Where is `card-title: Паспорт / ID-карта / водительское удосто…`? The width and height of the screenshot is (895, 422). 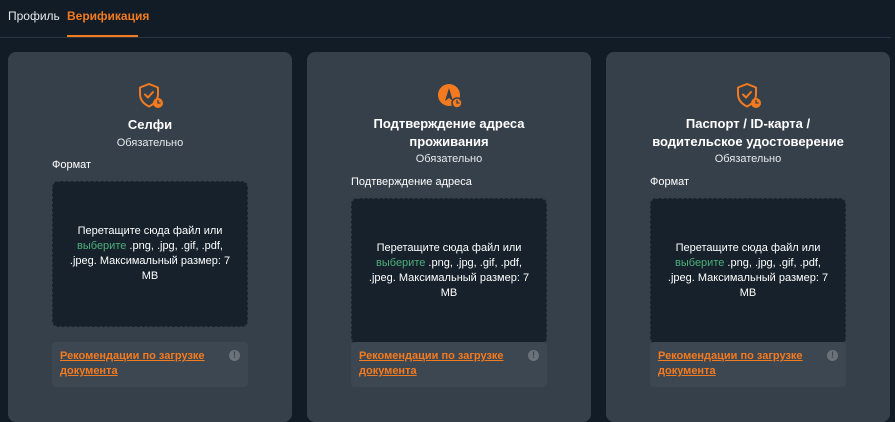
card-title: Паспорт / ID-карта / водительское удосто… is located at coordinates (748, 132).